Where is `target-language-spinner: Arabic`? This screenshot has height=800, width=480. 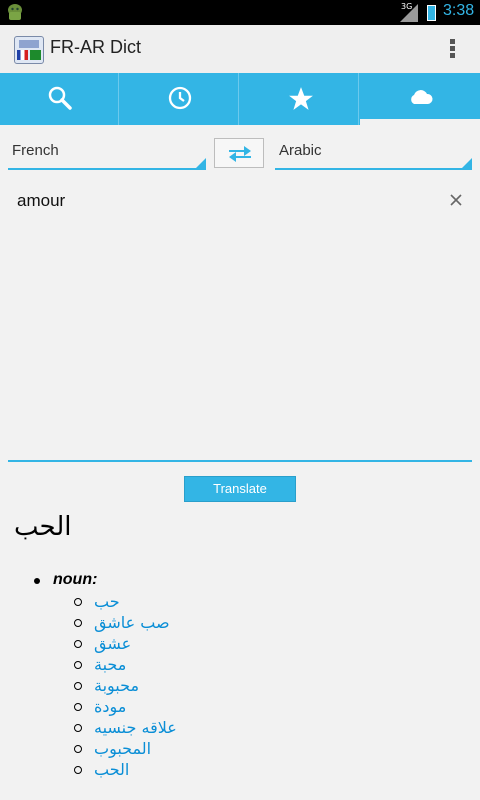 target-language-spinner: Arabic is located at coordinates (373, 154).